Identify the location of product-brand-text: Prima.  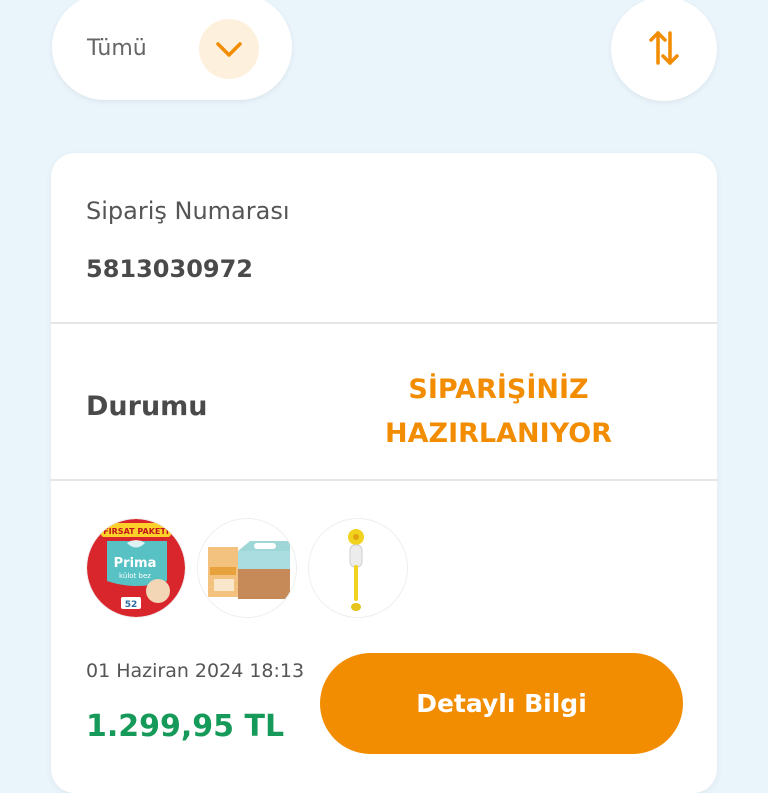
(135, 563).